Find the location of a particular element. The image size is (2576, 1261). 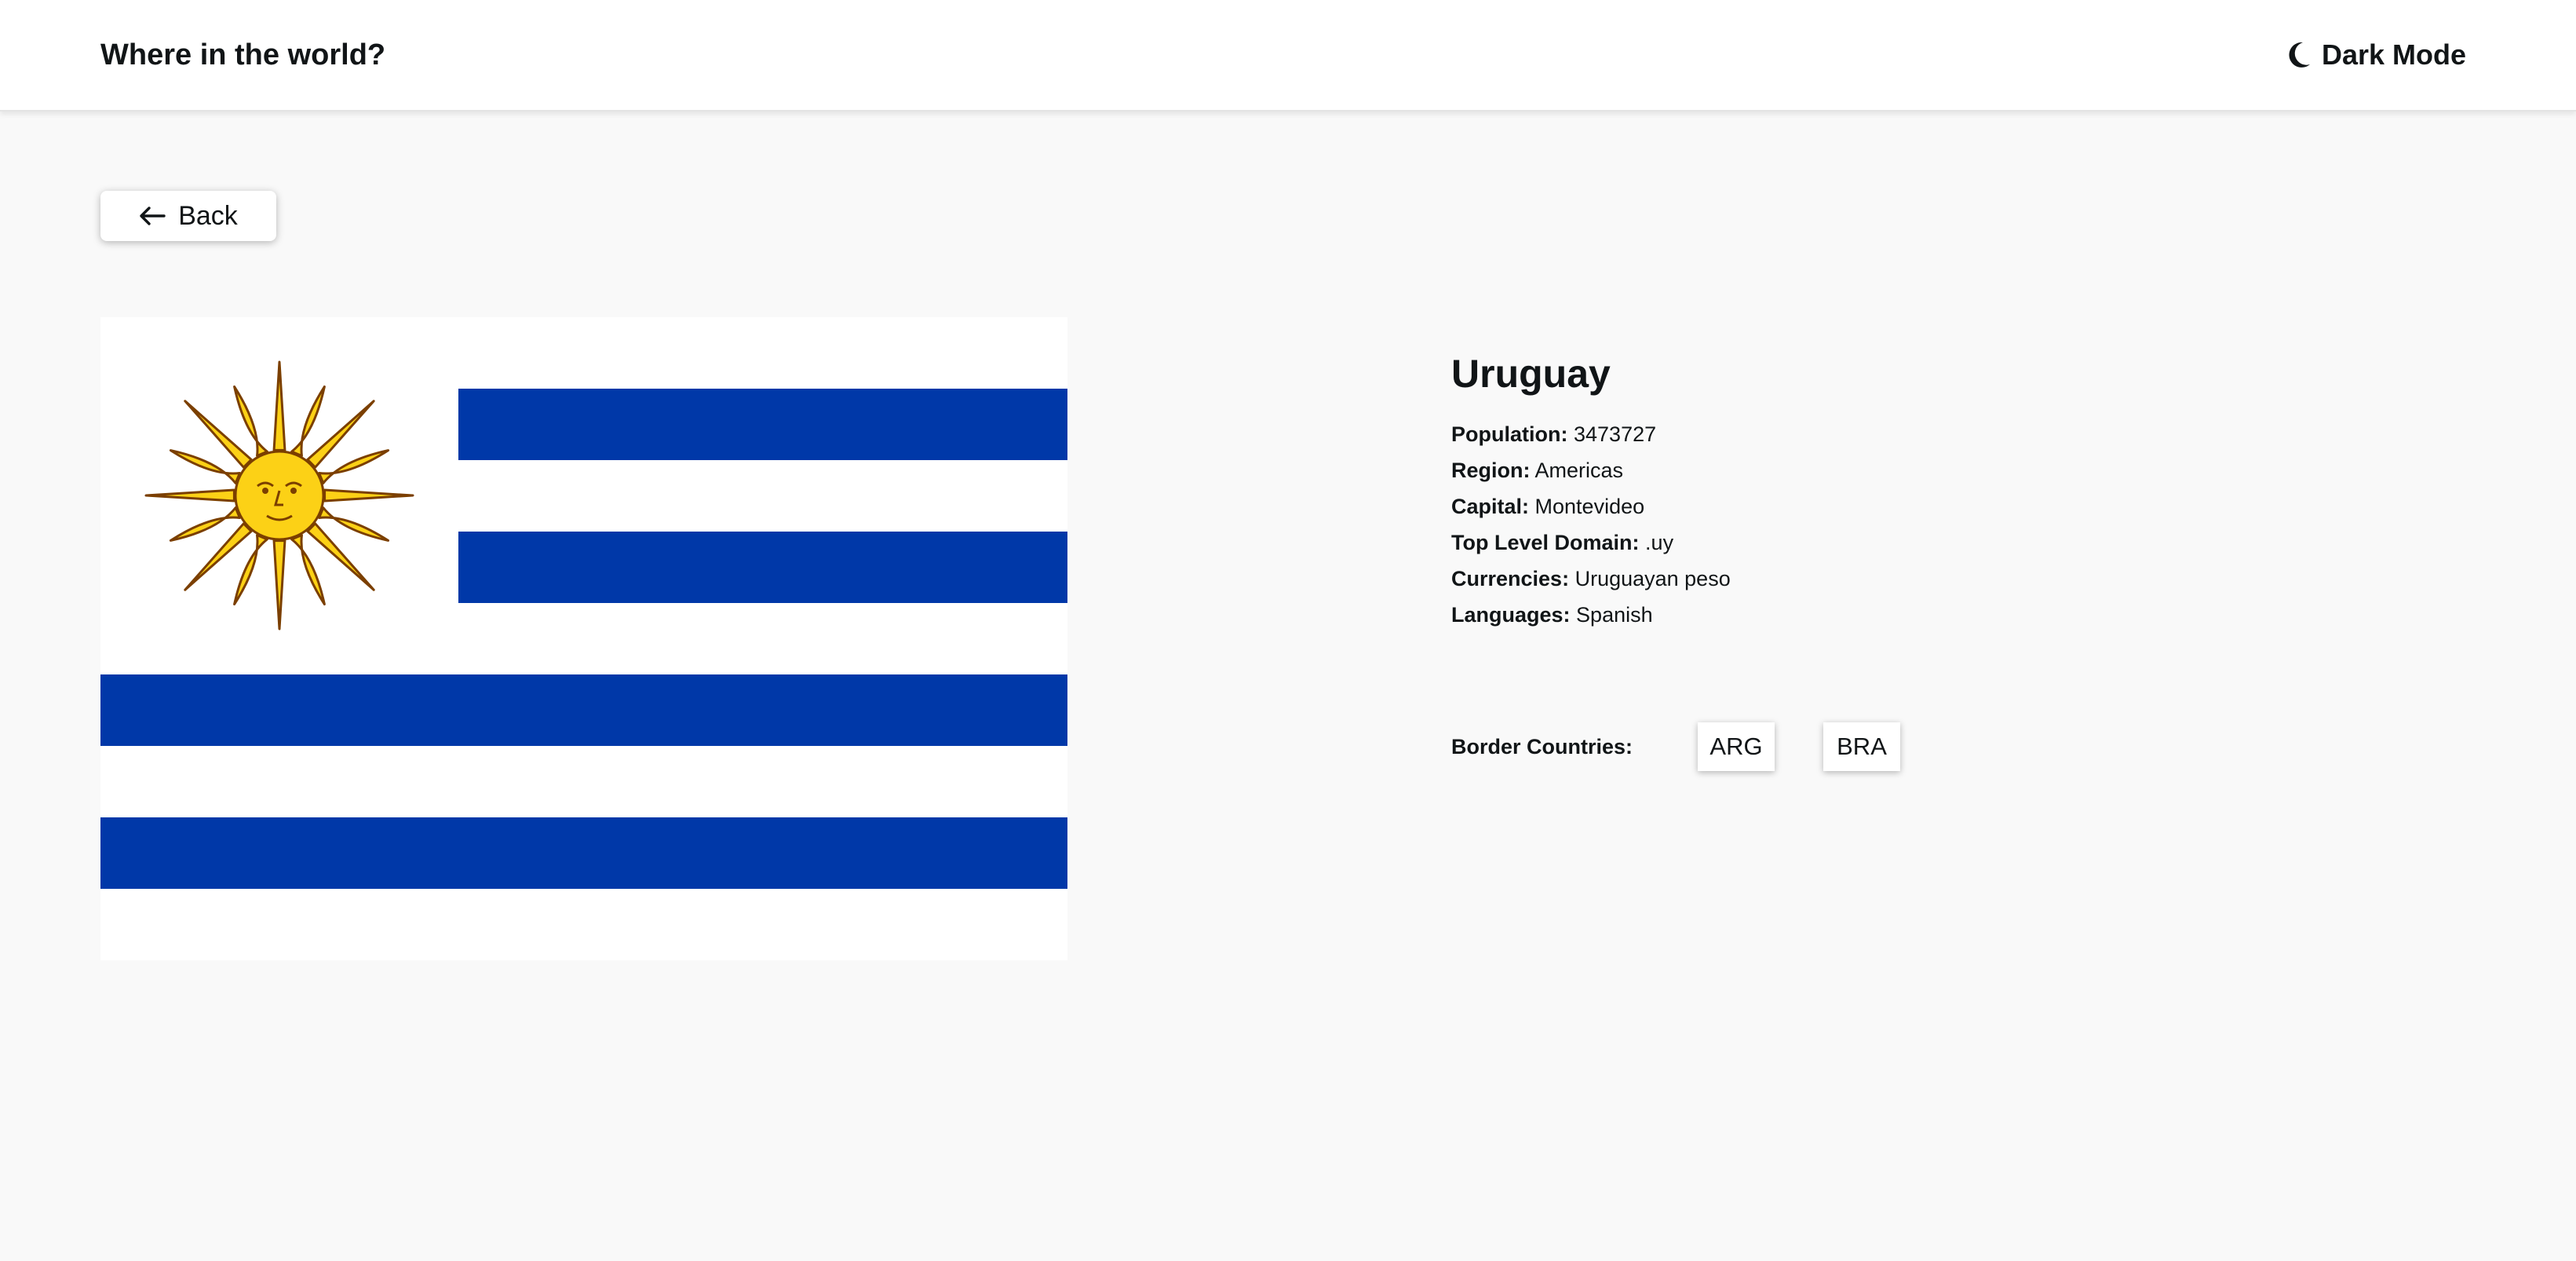

arrow-left-icon is located at coordinates (152, 216).